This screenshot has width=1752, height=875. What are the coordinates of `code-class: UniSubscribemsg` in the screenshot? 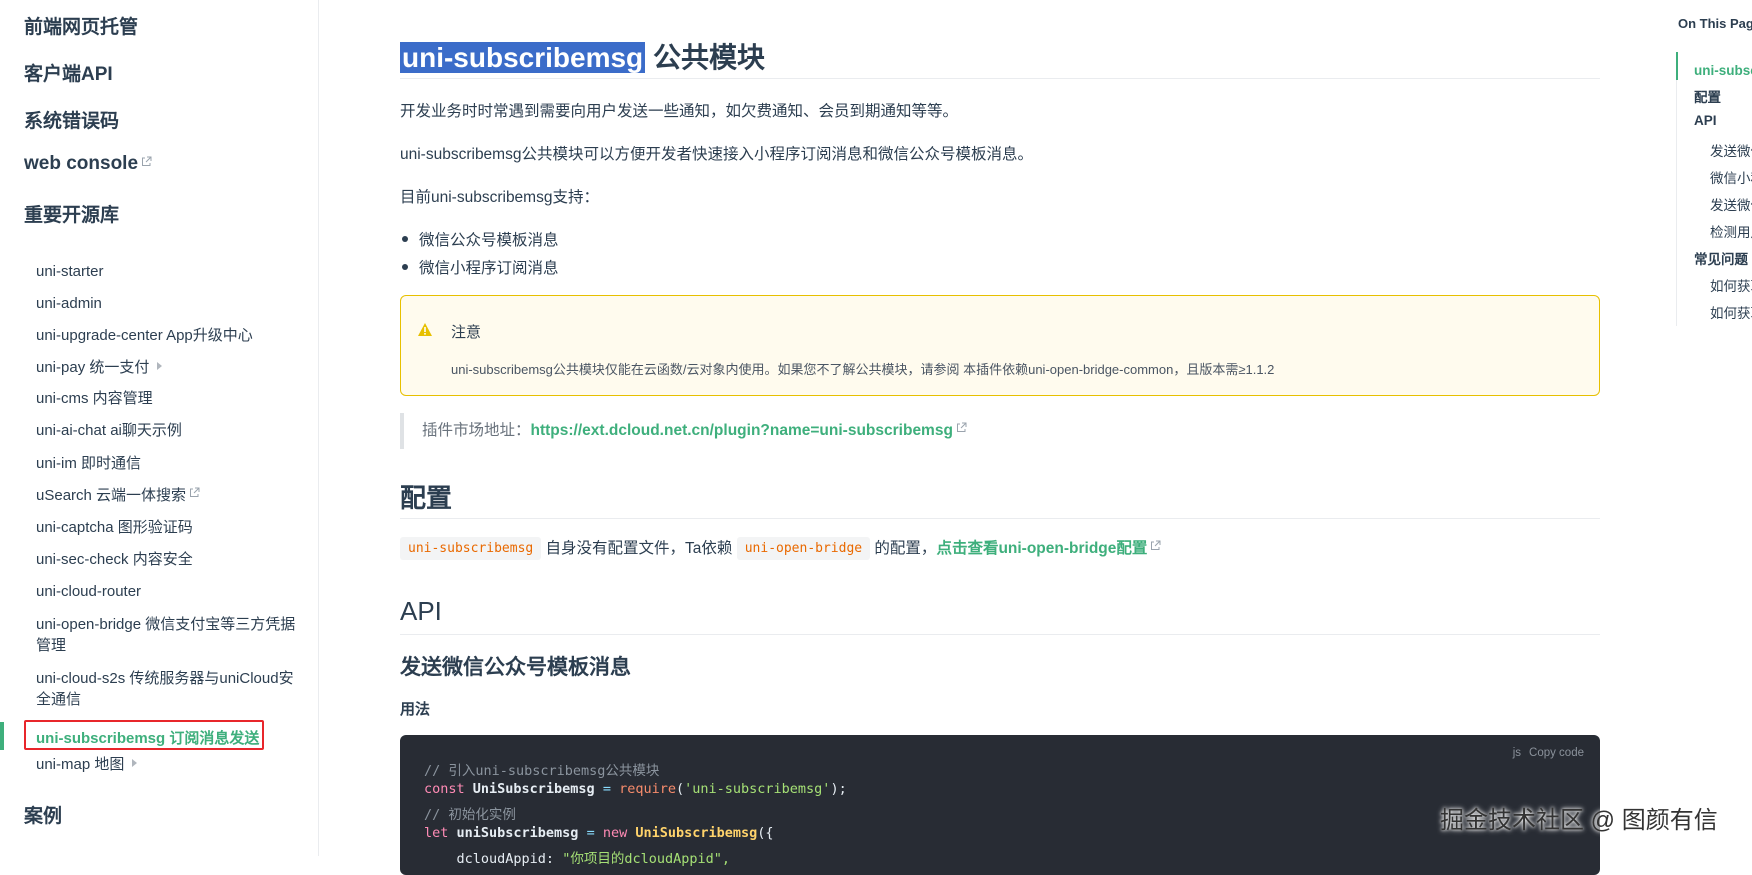 It's located at (692, 833).